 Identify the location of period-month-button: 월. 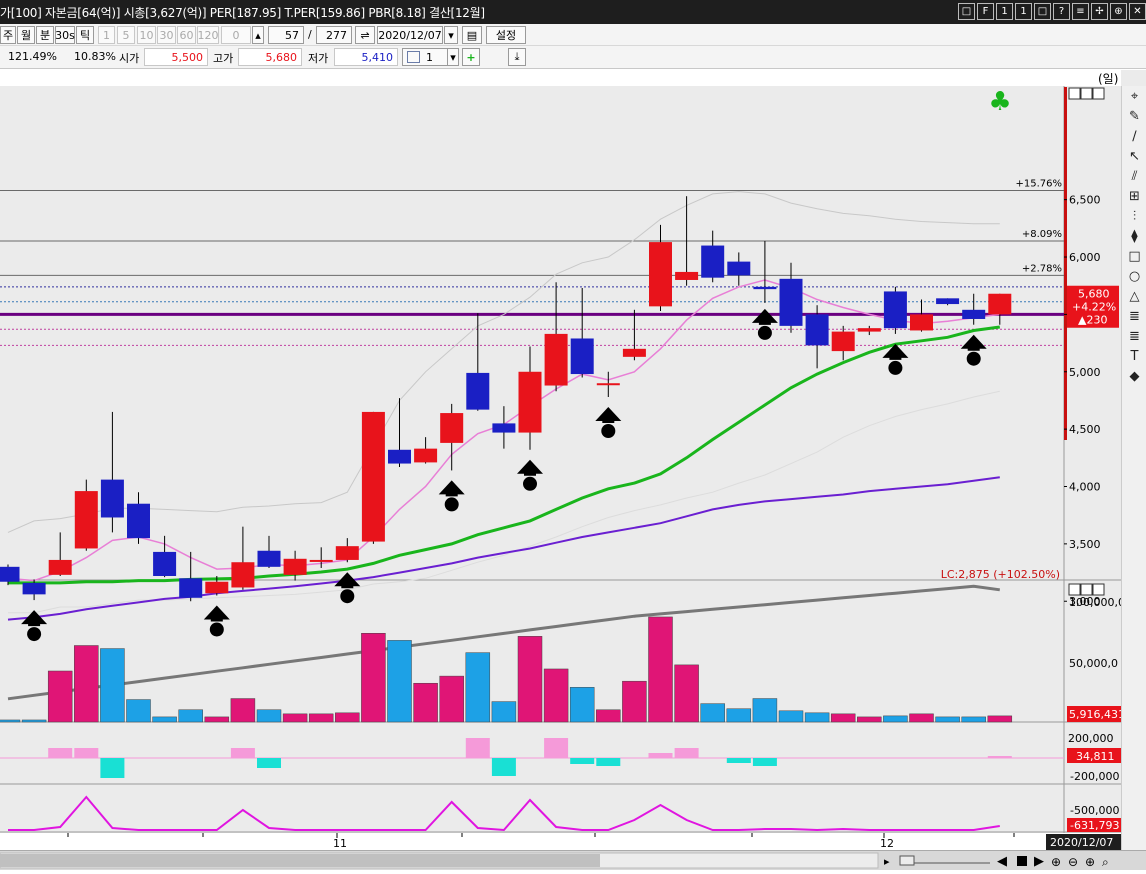
(26, 35).